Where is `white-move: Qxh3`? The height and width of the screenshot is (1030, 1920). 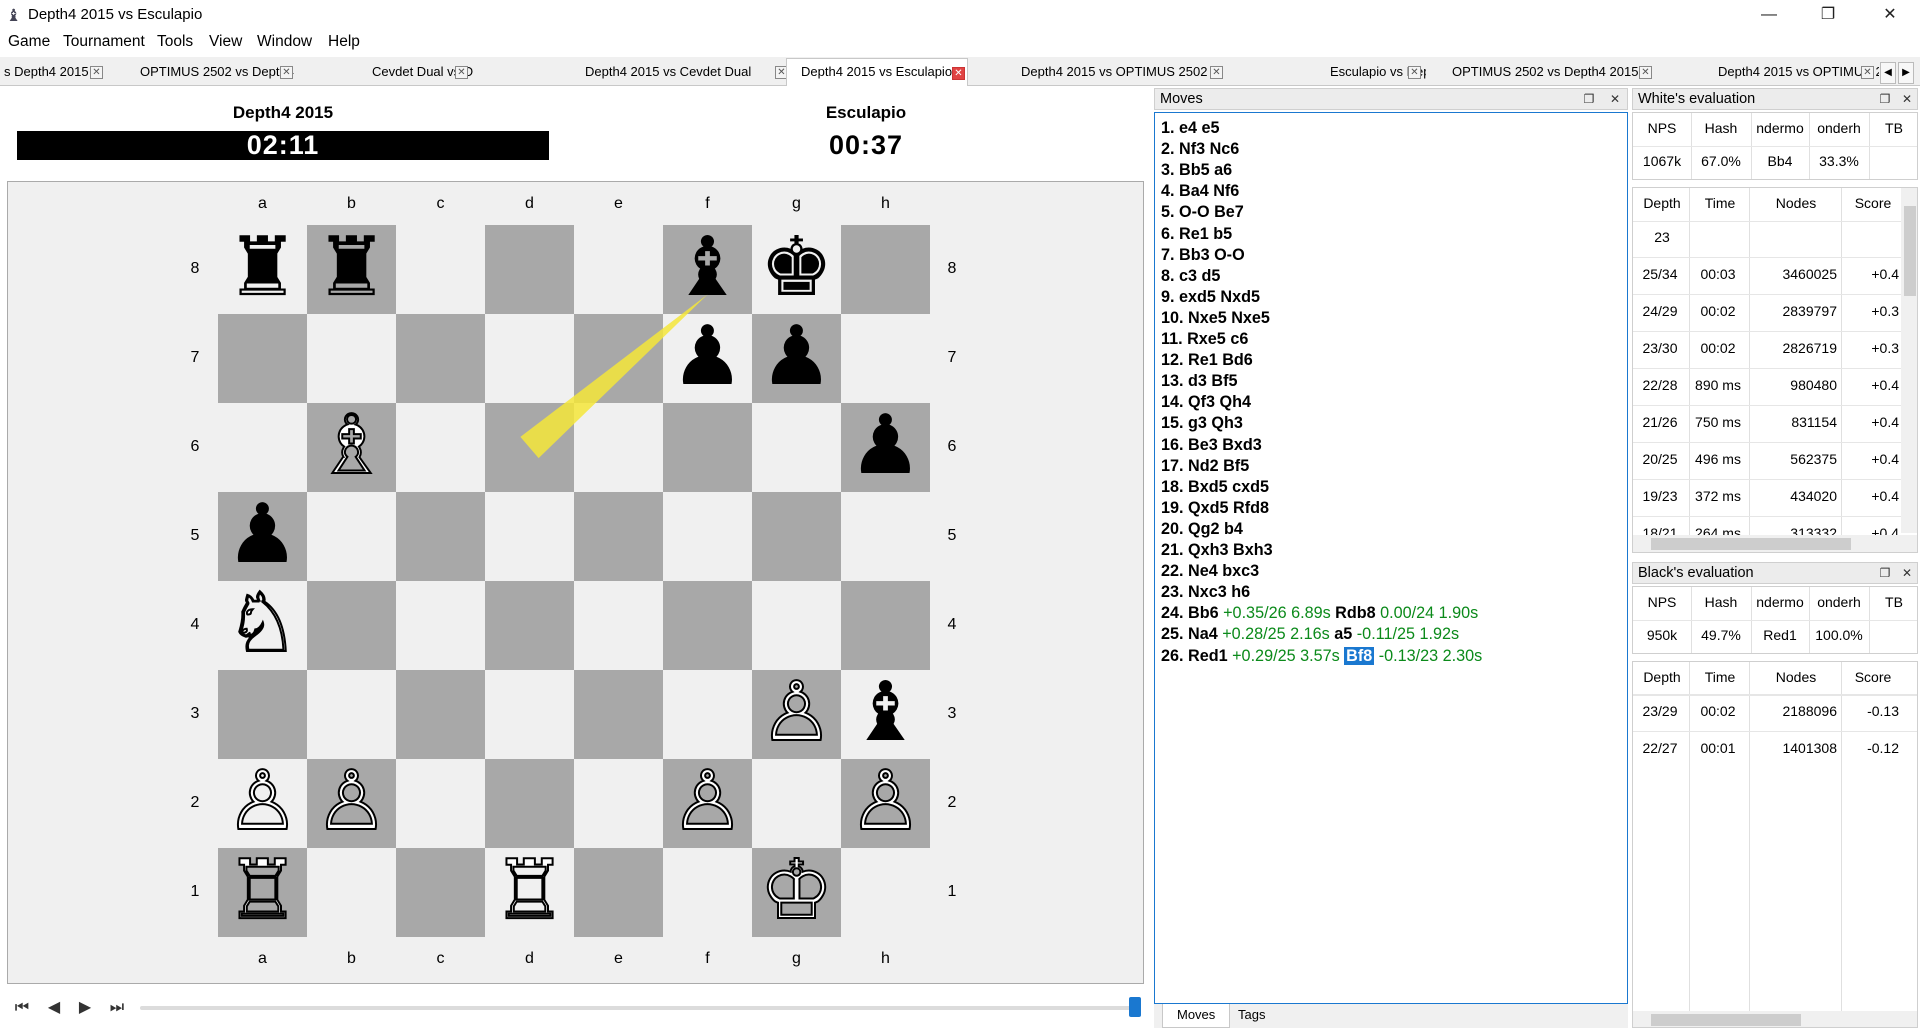 white-move: Qxh3 is located at coordinates (1208, 550).